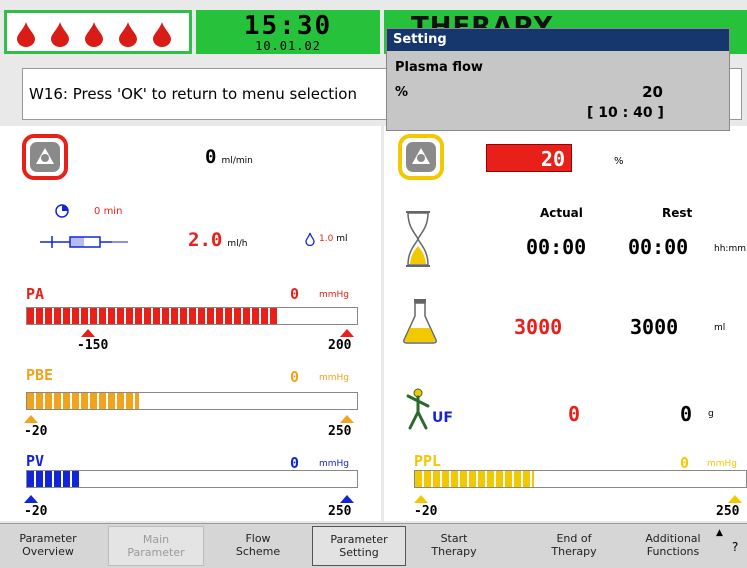  I want to click on softkey-flow-scheme: Flow Scheme, so click(258, 546).